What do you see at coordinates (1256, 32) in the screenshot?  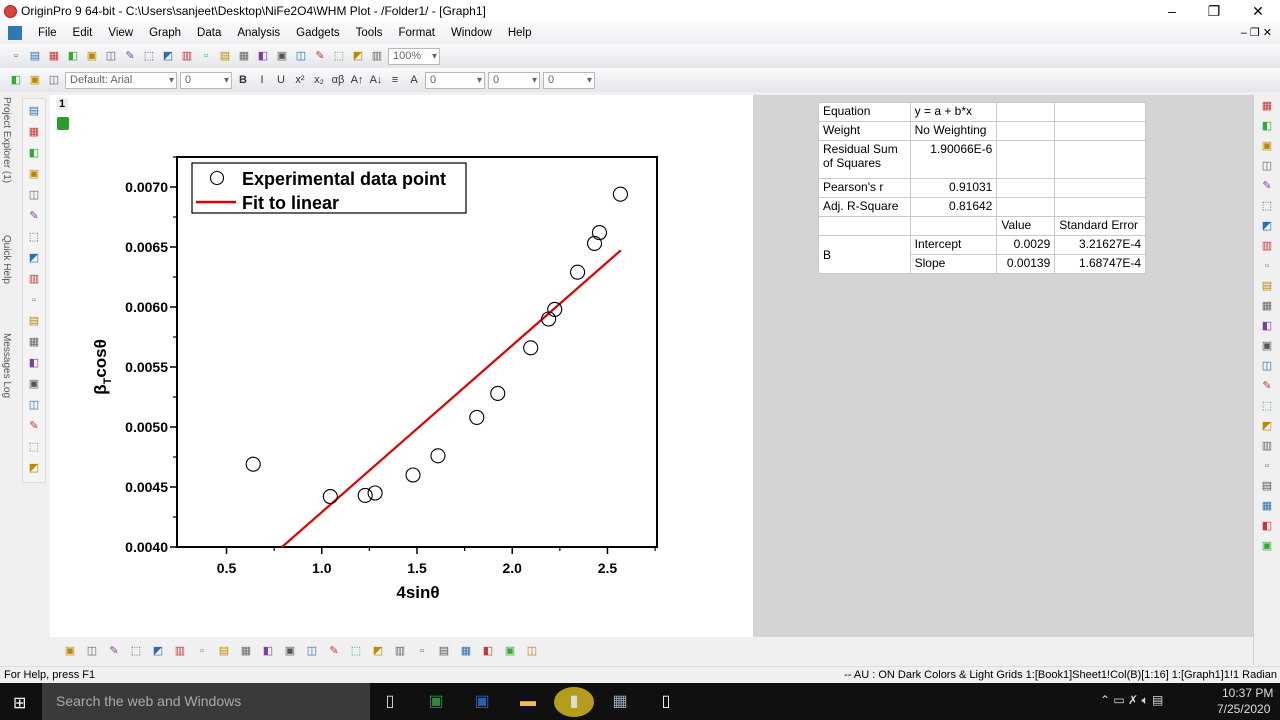 I see `mdi-controls: – ❐ ✕` at bounding box center [1256, 32].